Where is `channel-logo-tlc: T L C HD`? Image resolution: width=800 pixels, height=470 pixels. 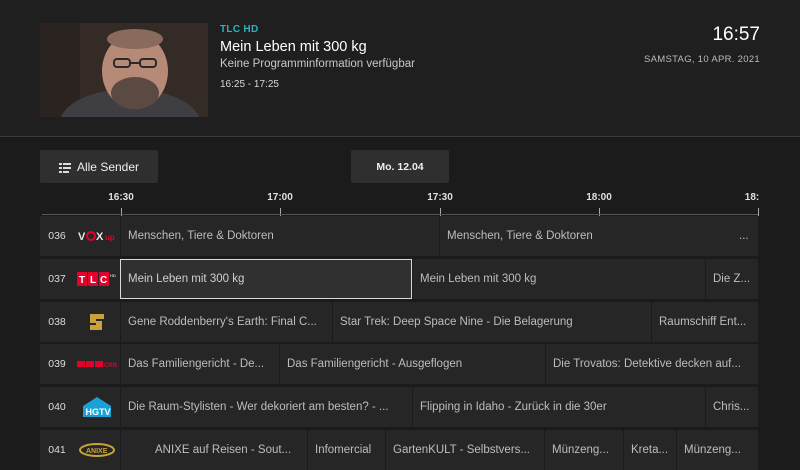 channel-logo-tlc: T L C HD is located at coordinates (97, 279).